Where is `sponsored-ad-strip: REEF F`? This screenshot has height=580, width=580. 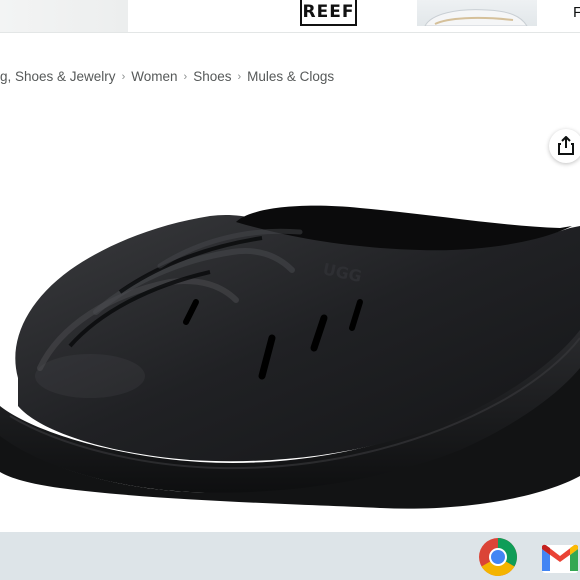
sponsored-ad-strip: REEF F is located at coordinates (290, 16).